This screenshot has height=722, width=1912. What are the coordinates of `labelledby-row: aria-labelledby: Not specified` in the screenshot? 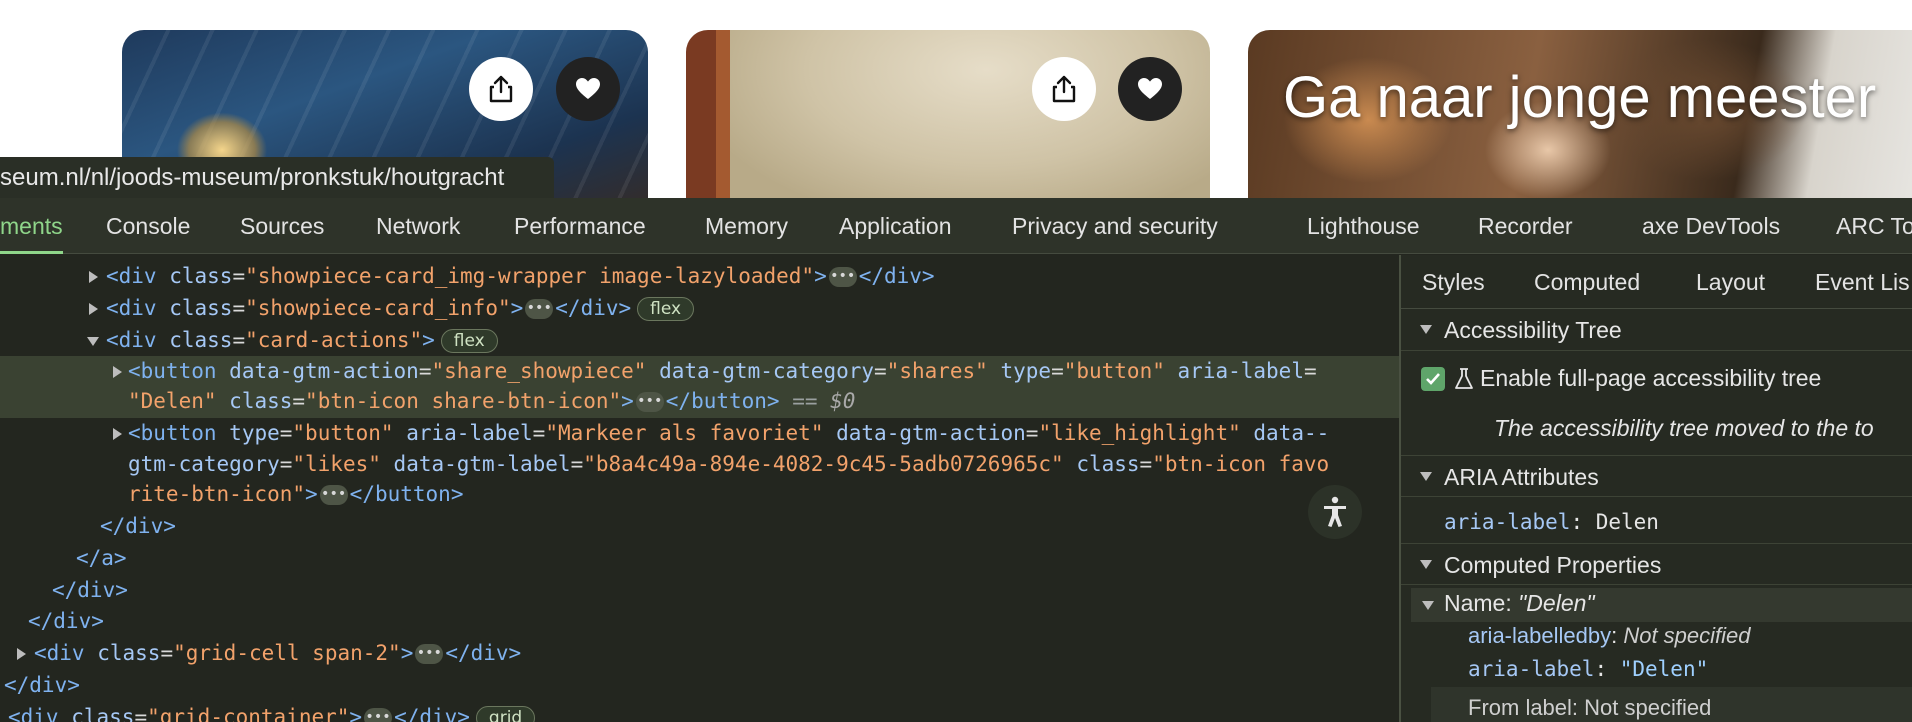 It's located at (1609, 635).